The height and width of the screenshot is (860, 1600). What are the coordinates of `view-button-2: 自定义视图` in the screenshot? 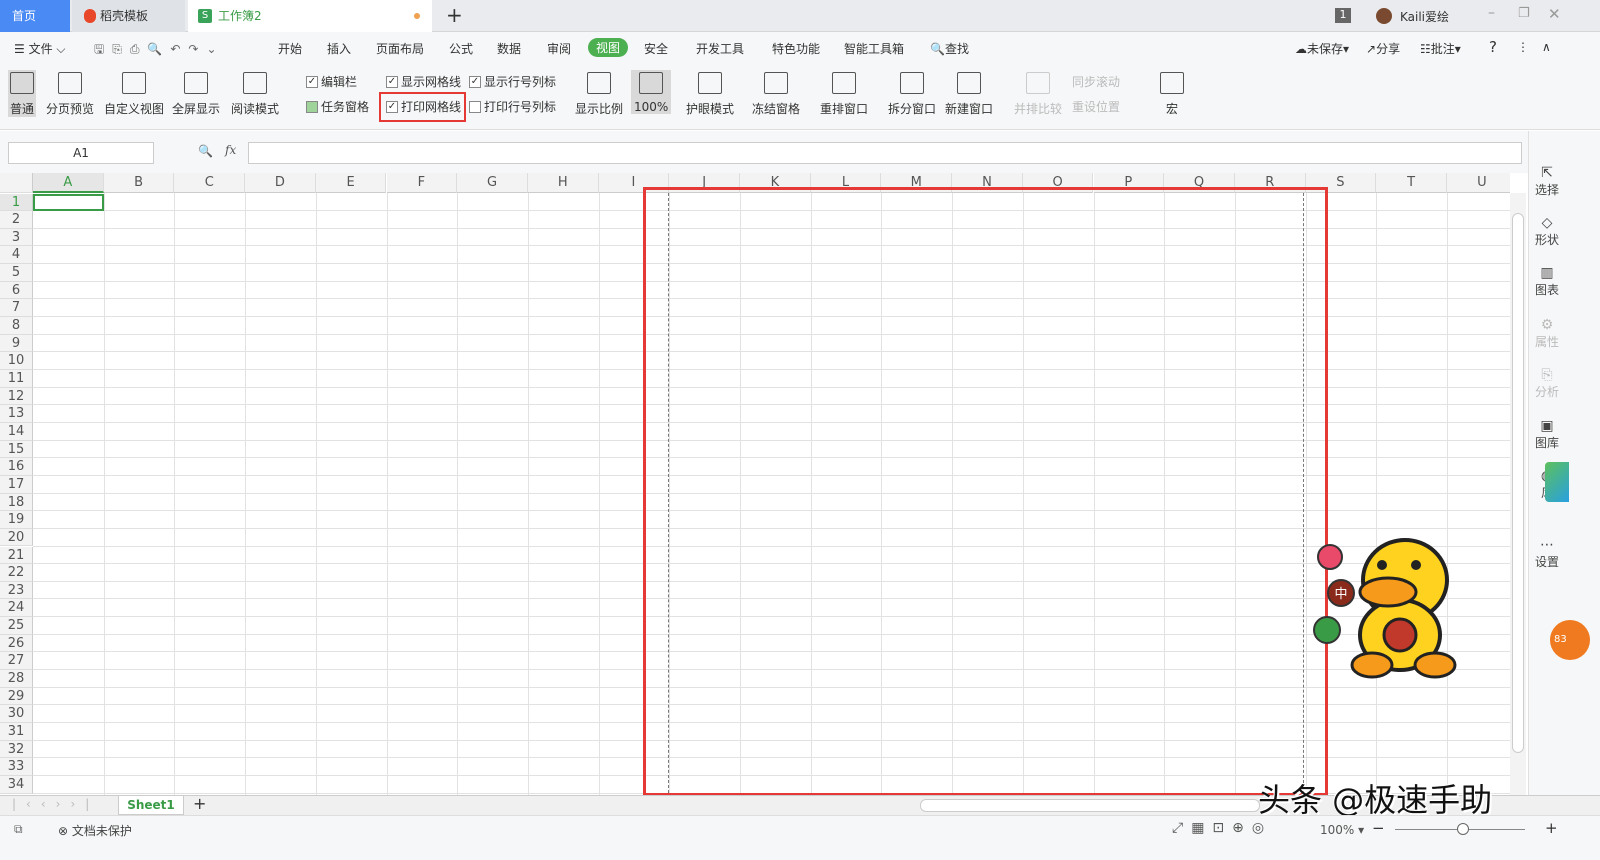 It's located at (134, 93).